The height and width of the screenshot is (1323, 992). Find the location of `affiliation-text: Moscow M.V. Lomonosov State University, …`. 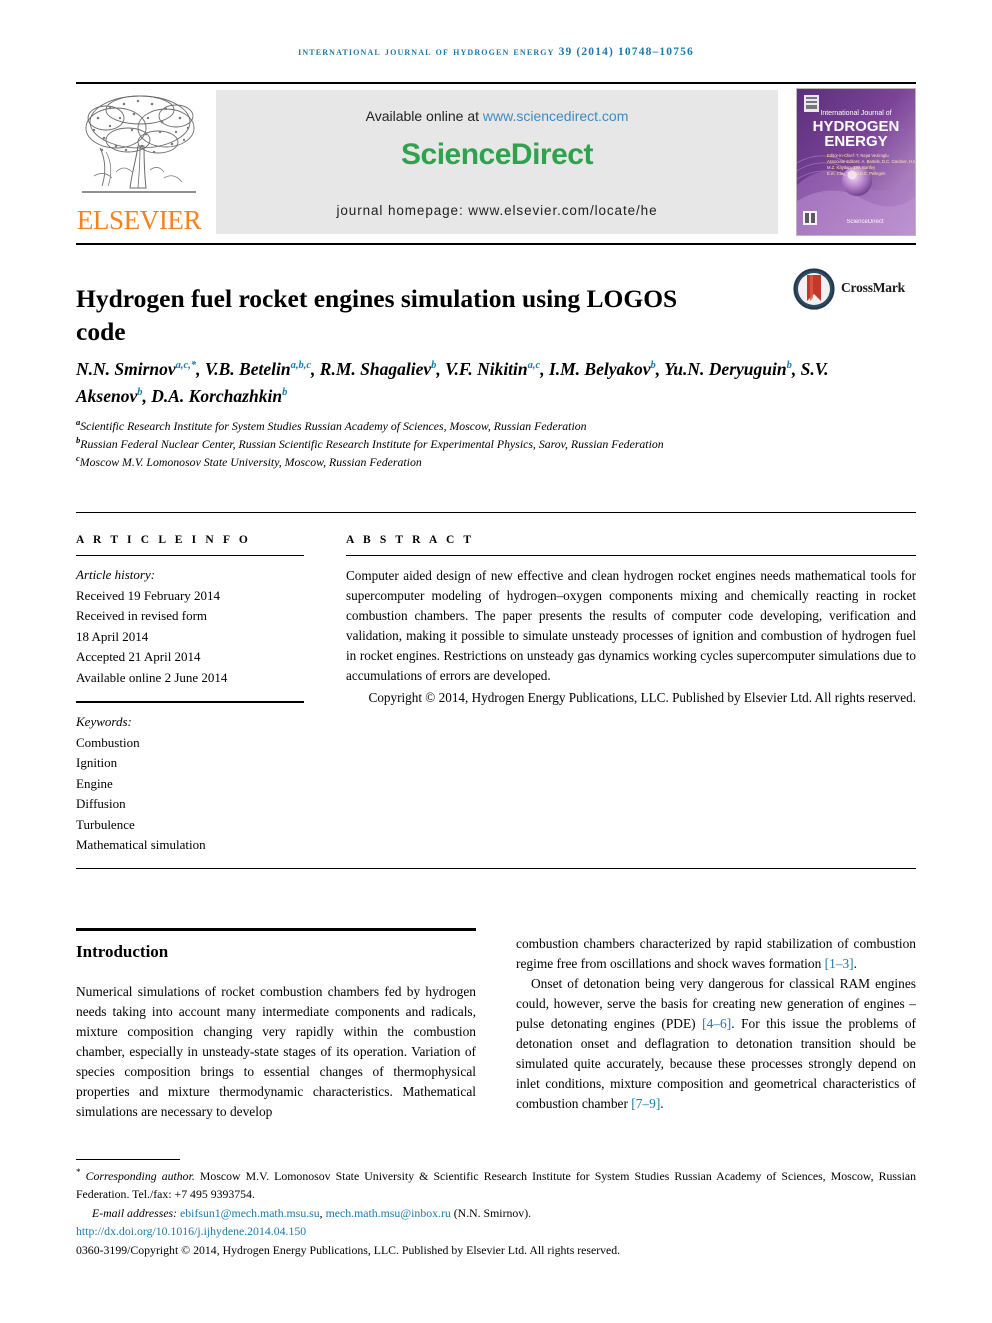

affiliation-text: Moscow M.V. Lomonosov State University, … is located at coordinates (250, 461).